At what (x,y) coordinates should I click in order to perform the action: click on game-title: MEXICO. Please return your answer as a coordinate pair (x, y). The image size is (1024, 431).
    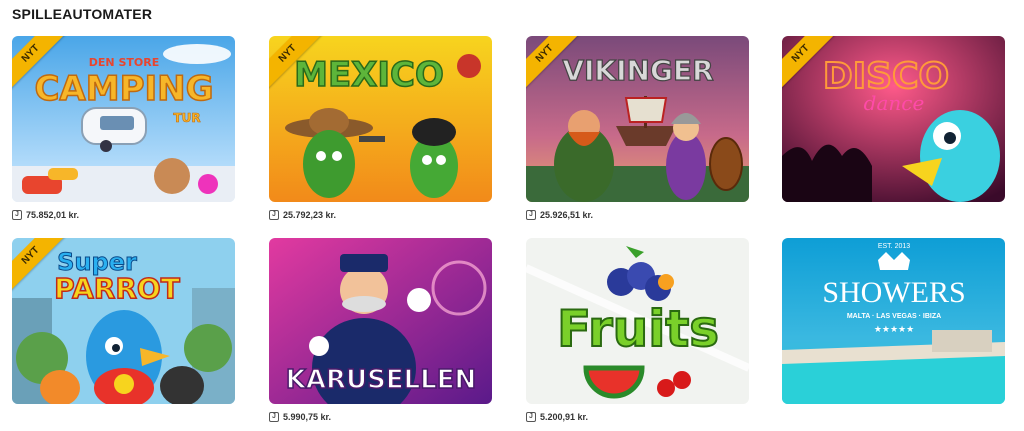
    Looking at the image, I should click on (369, 75).